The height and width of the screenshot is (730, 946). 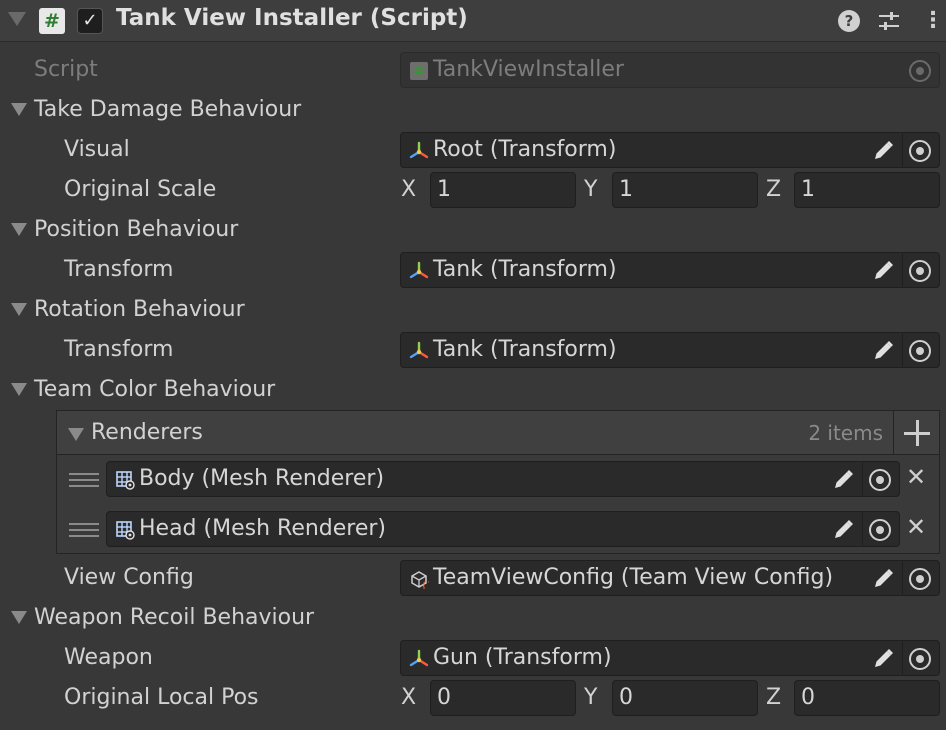 I want to click on script-value: TankViewInstaller, so click(x=528, y=69).